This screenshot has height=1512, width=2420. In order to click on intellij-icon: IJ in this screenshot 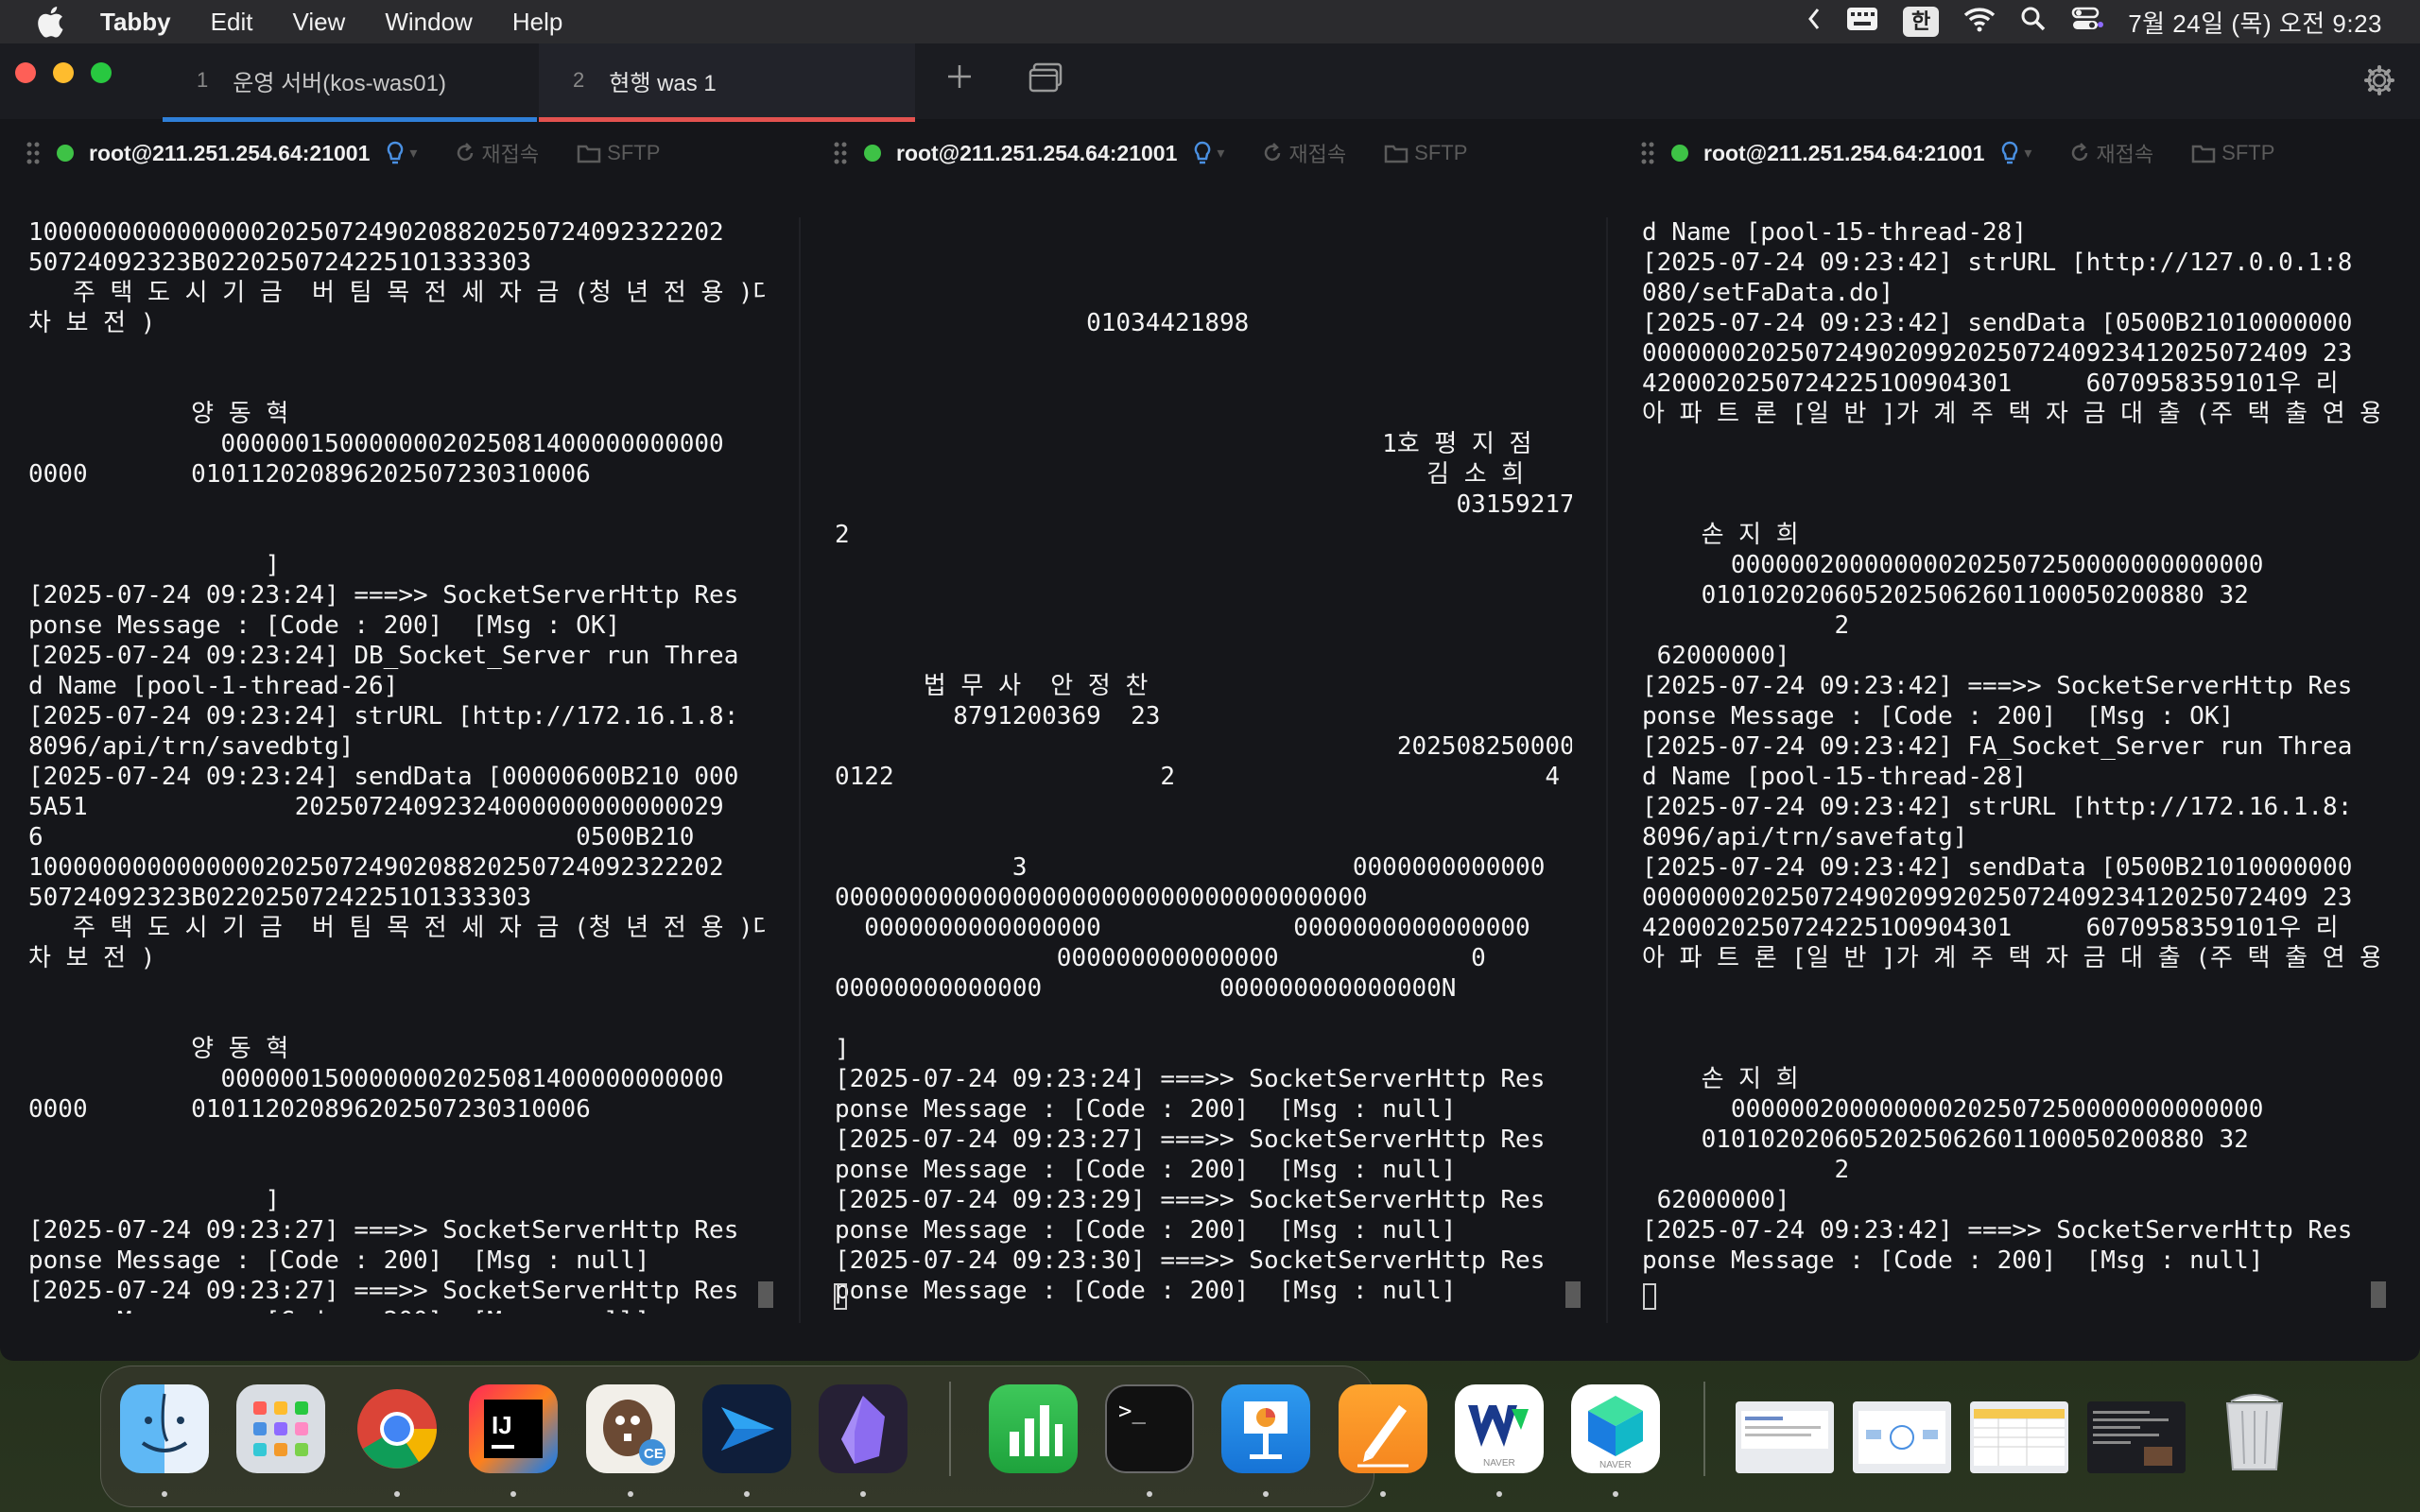, I will do `click(513, 1428)`.